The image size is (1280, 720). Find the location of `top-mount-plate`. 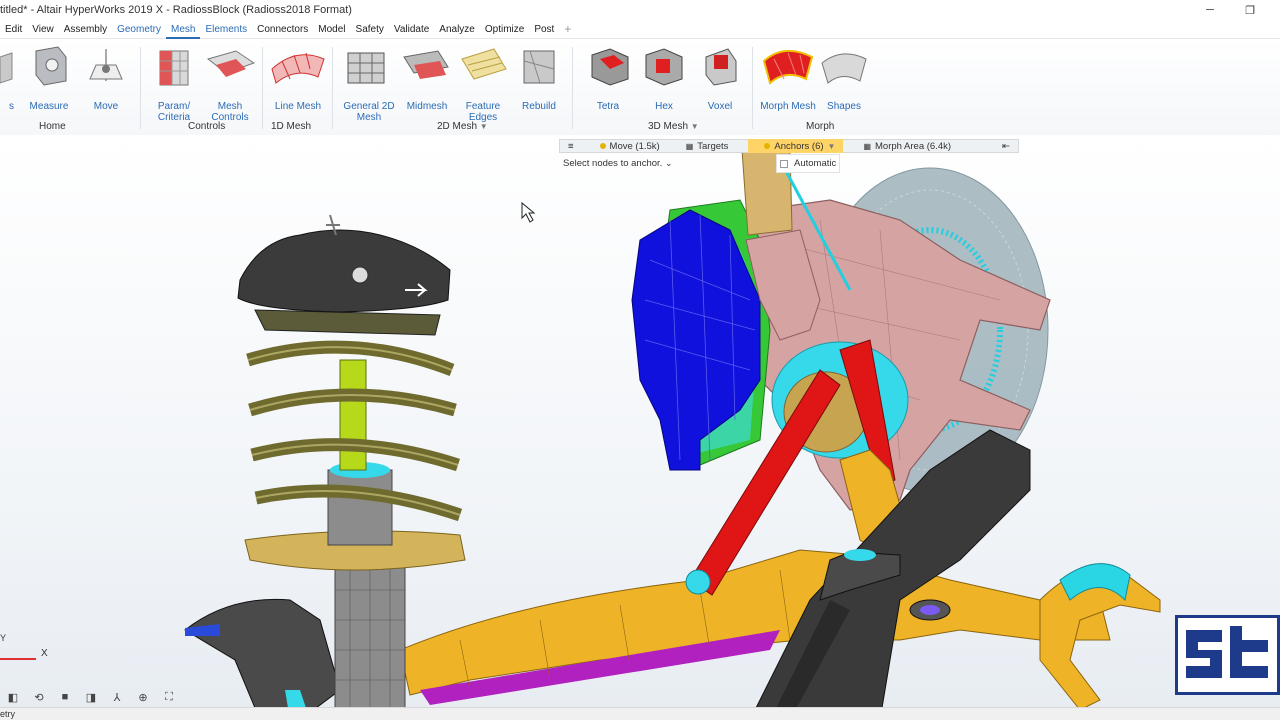

top-mount-plate is located at coordinates (347, 322).